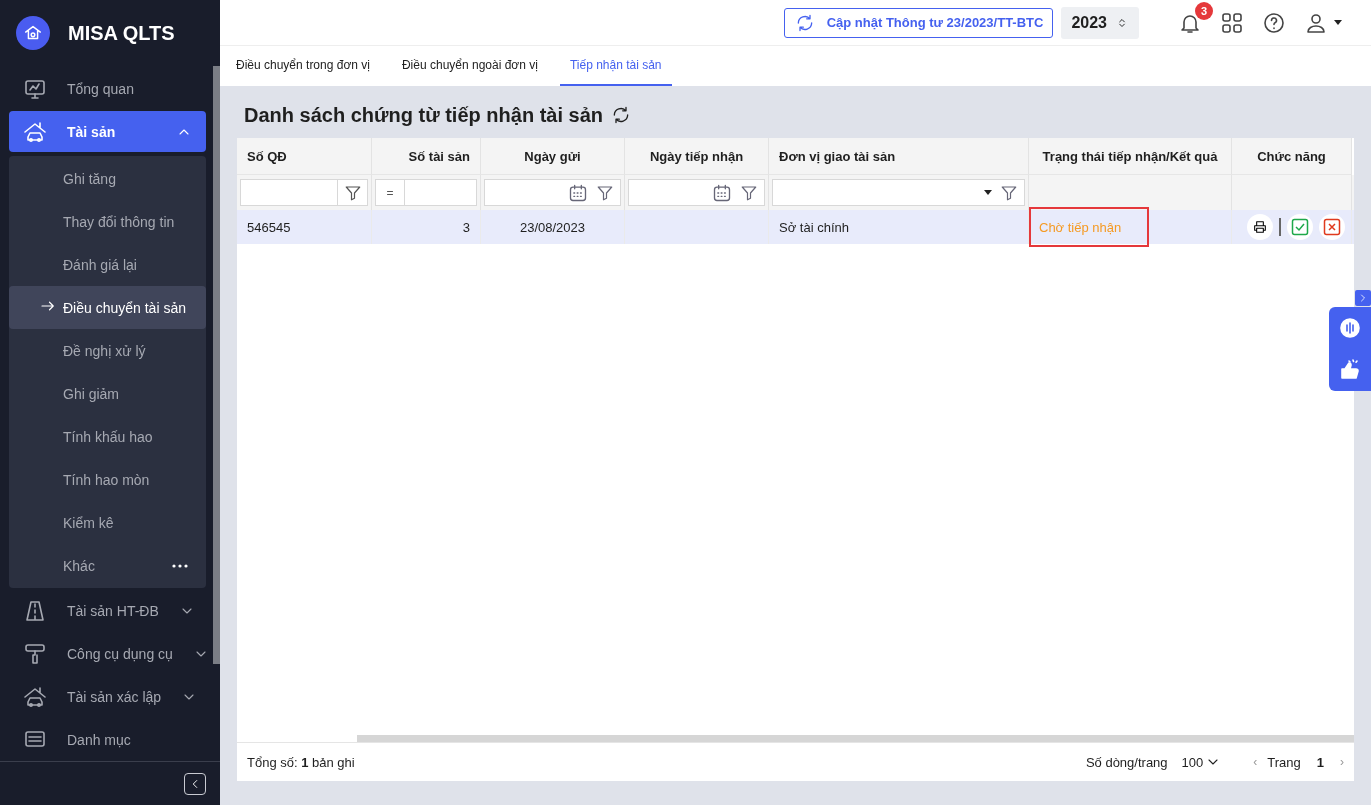  I want to click on sidebar-item: Công cụ dụng cụ, so click(107, 654).